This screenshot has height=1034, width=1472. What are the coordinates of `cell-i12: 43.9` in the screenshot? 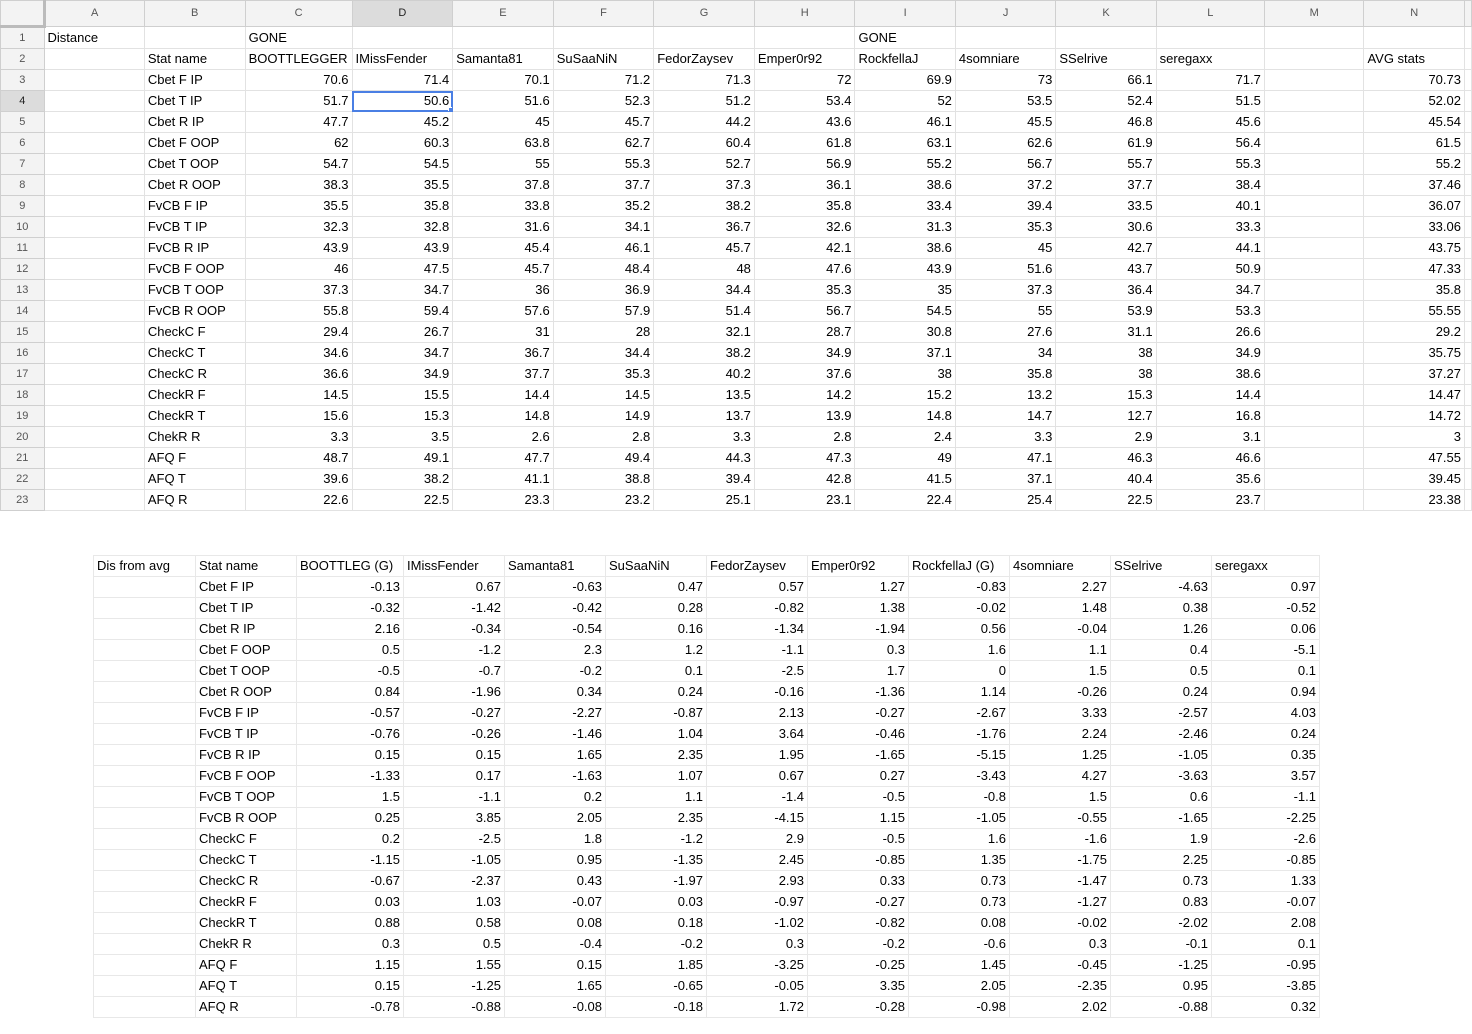 It's located at (905, 269).